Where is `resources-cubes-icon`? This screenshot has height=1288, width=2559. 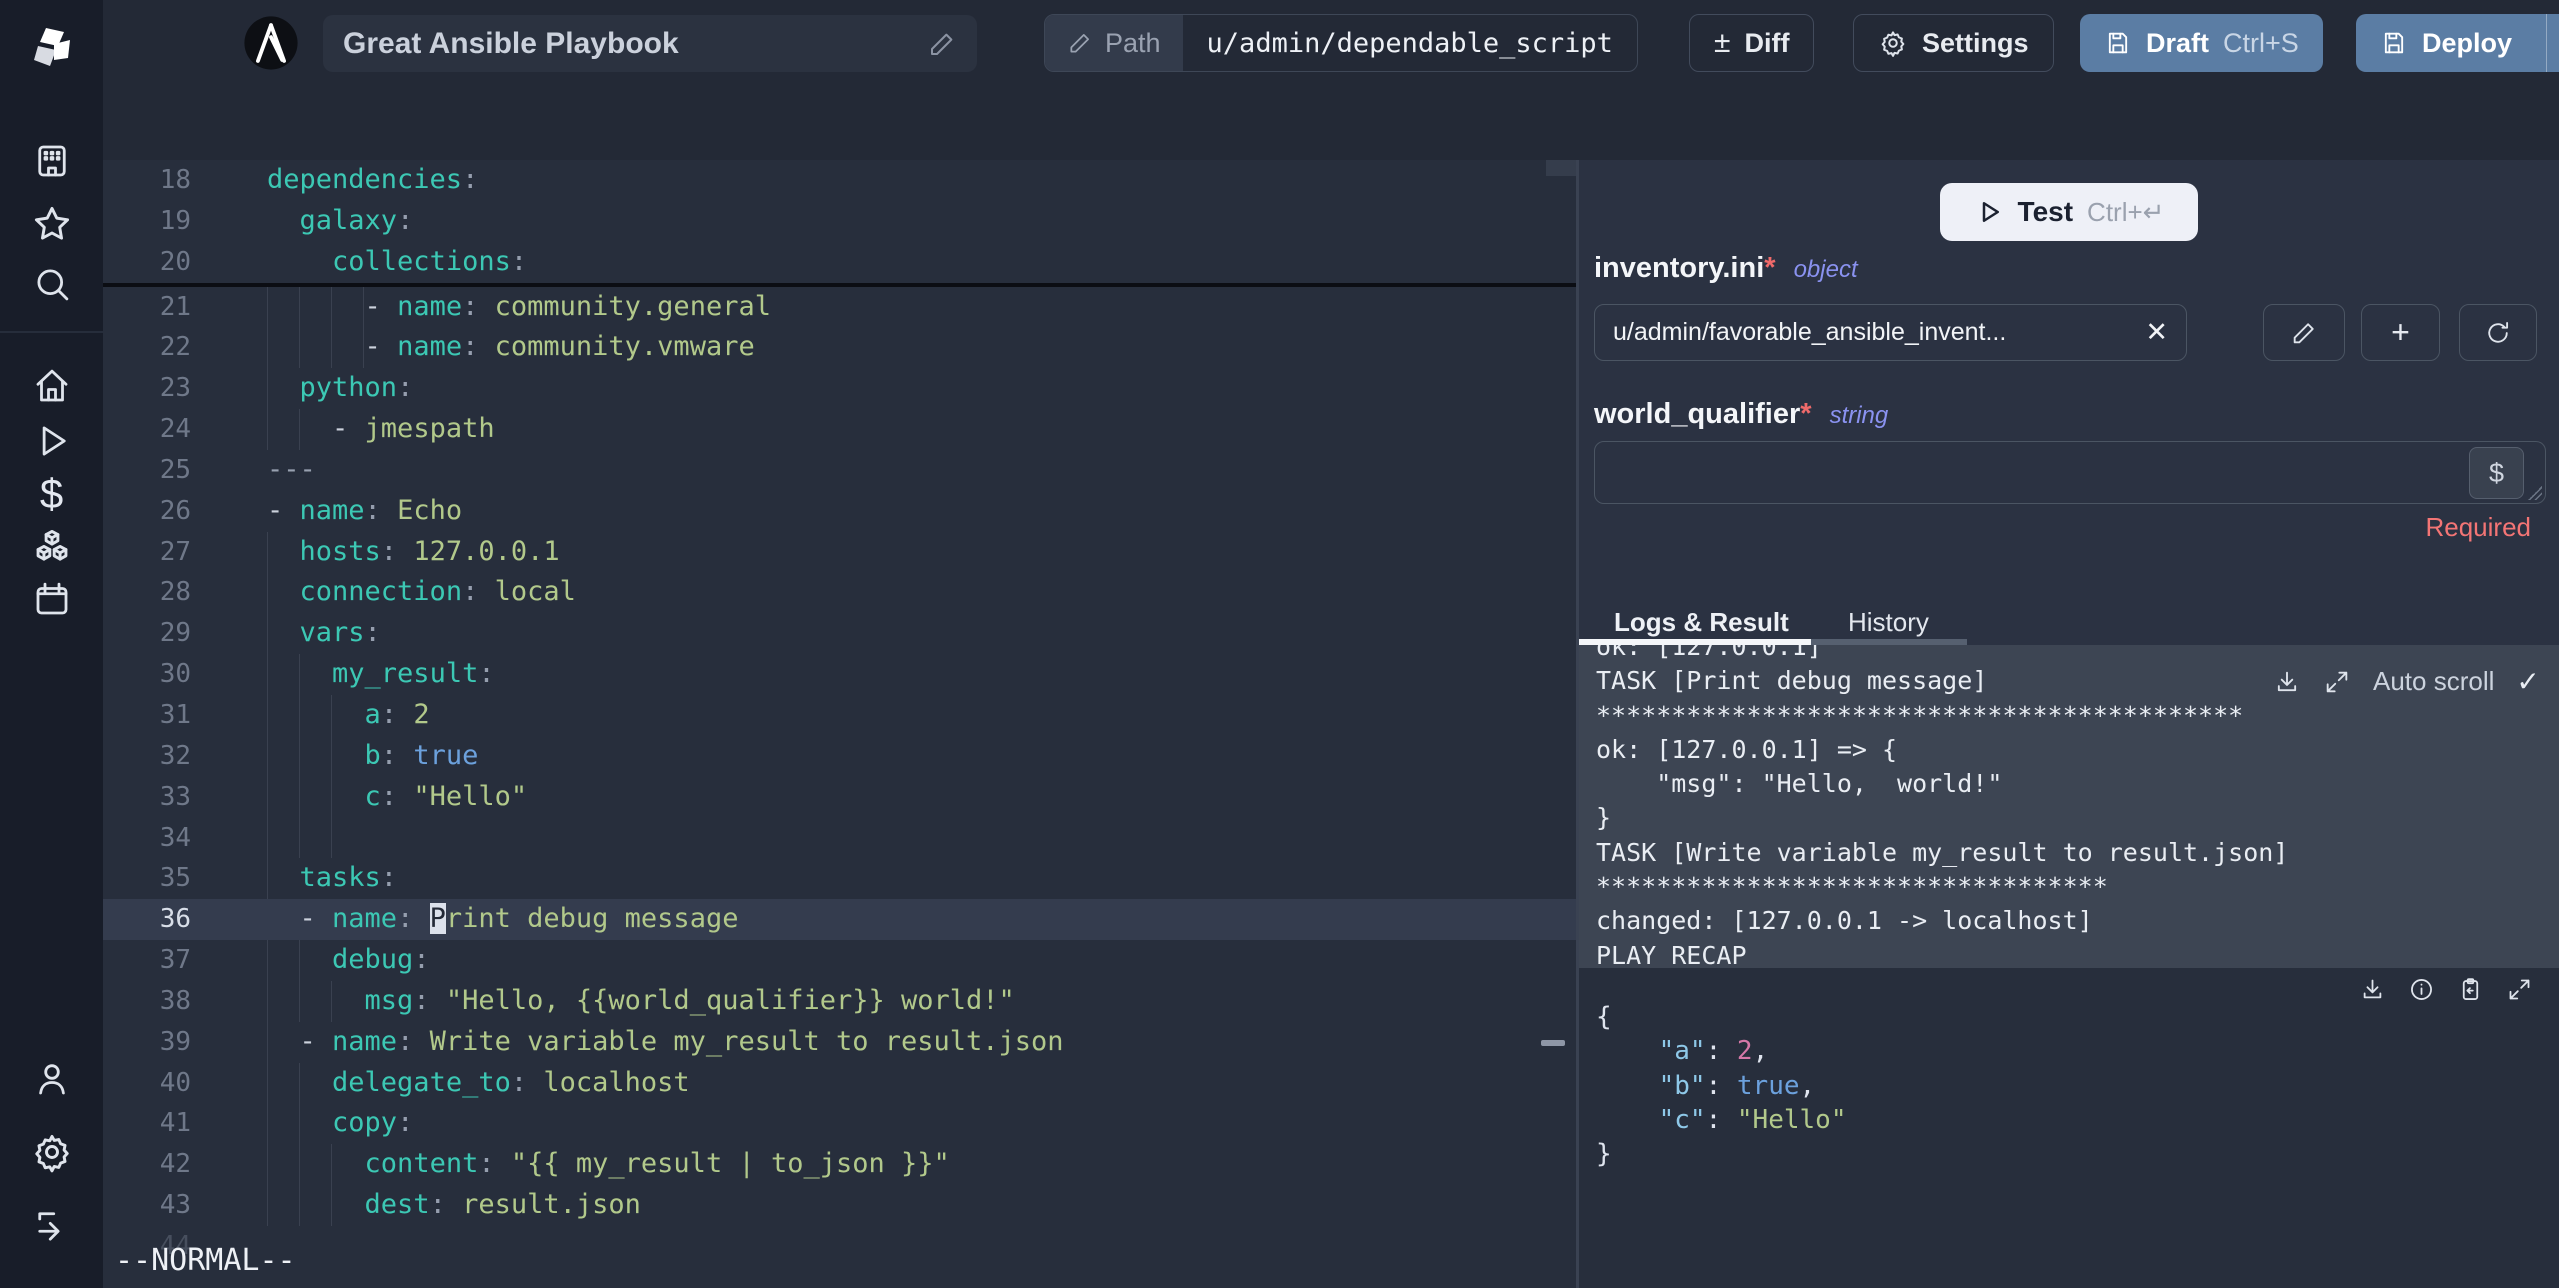
resources-cubes-icon is located at coordinates (52, 547).